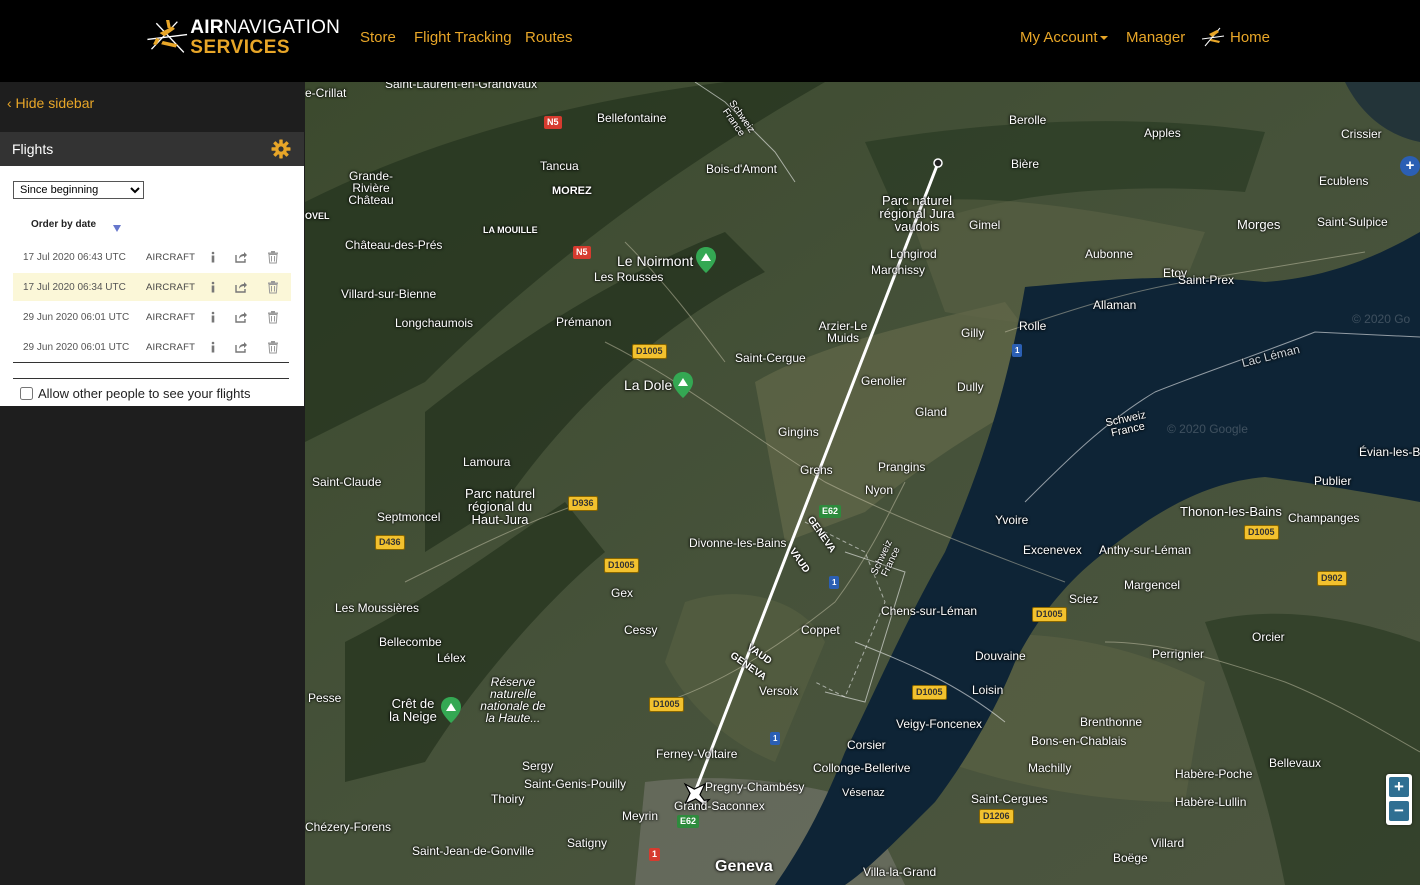 The width and height of the screenshot is (1420, 885). Describe the element at coordinates (394, 245) in the screenshot. I see `map-place-label: Château-des-Prés` at that location.